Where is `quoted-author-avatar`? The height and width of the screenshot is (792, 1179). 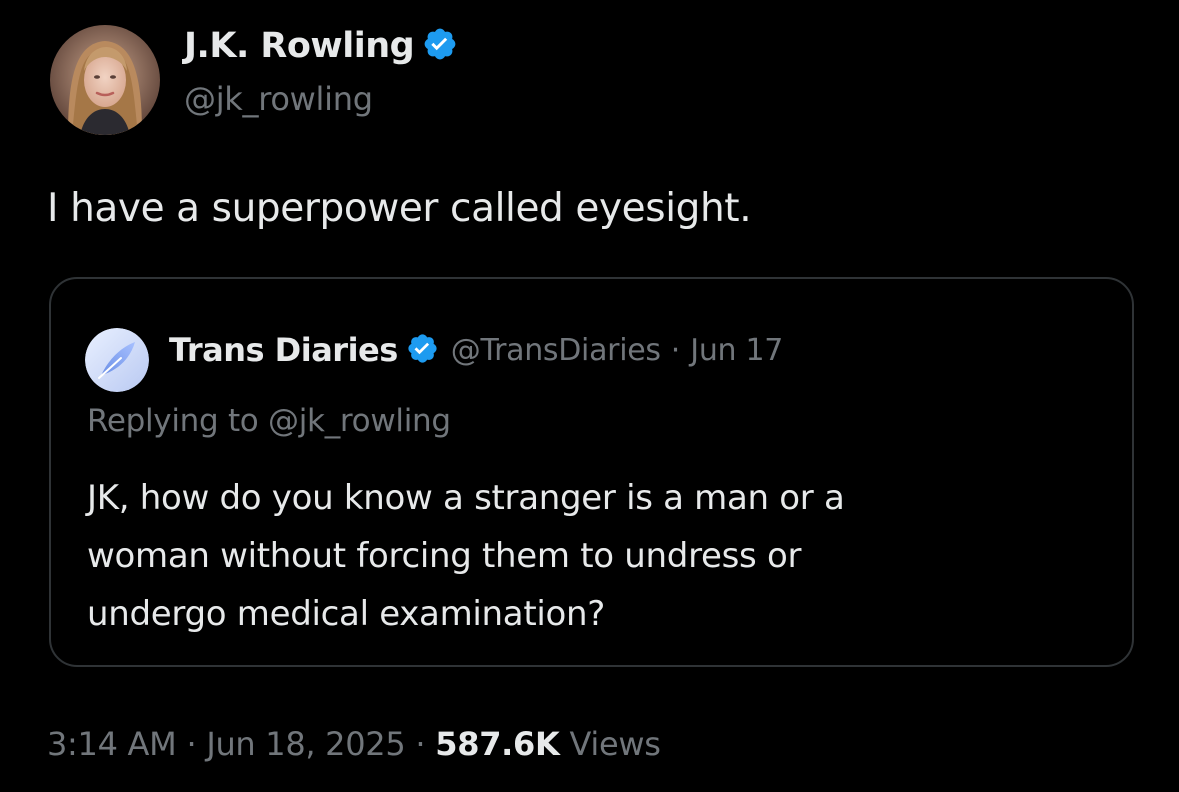
quoted-author-avatar is located at coordinates (117, 360).